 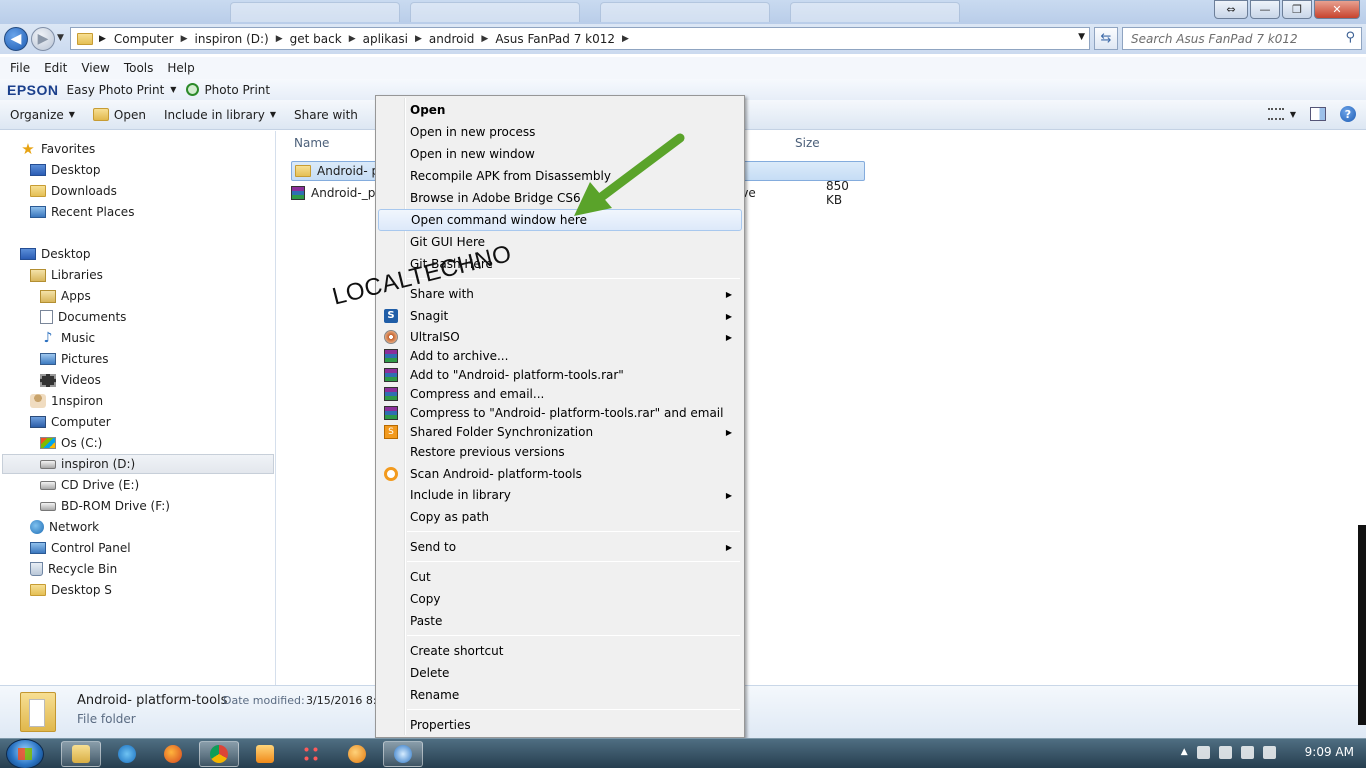 What do you see at coordinates (1265, 9) in the screenshot?
I see `minimize-button: —` at bounding box center [1265, 9].